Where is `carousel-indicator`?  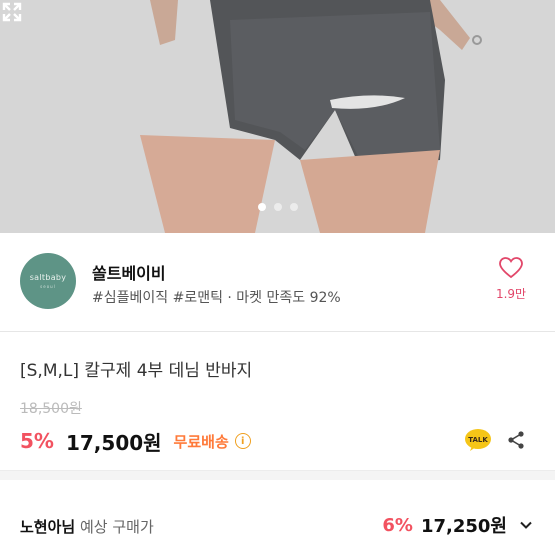
carousel-indicator is located at coordinates (277, 205).